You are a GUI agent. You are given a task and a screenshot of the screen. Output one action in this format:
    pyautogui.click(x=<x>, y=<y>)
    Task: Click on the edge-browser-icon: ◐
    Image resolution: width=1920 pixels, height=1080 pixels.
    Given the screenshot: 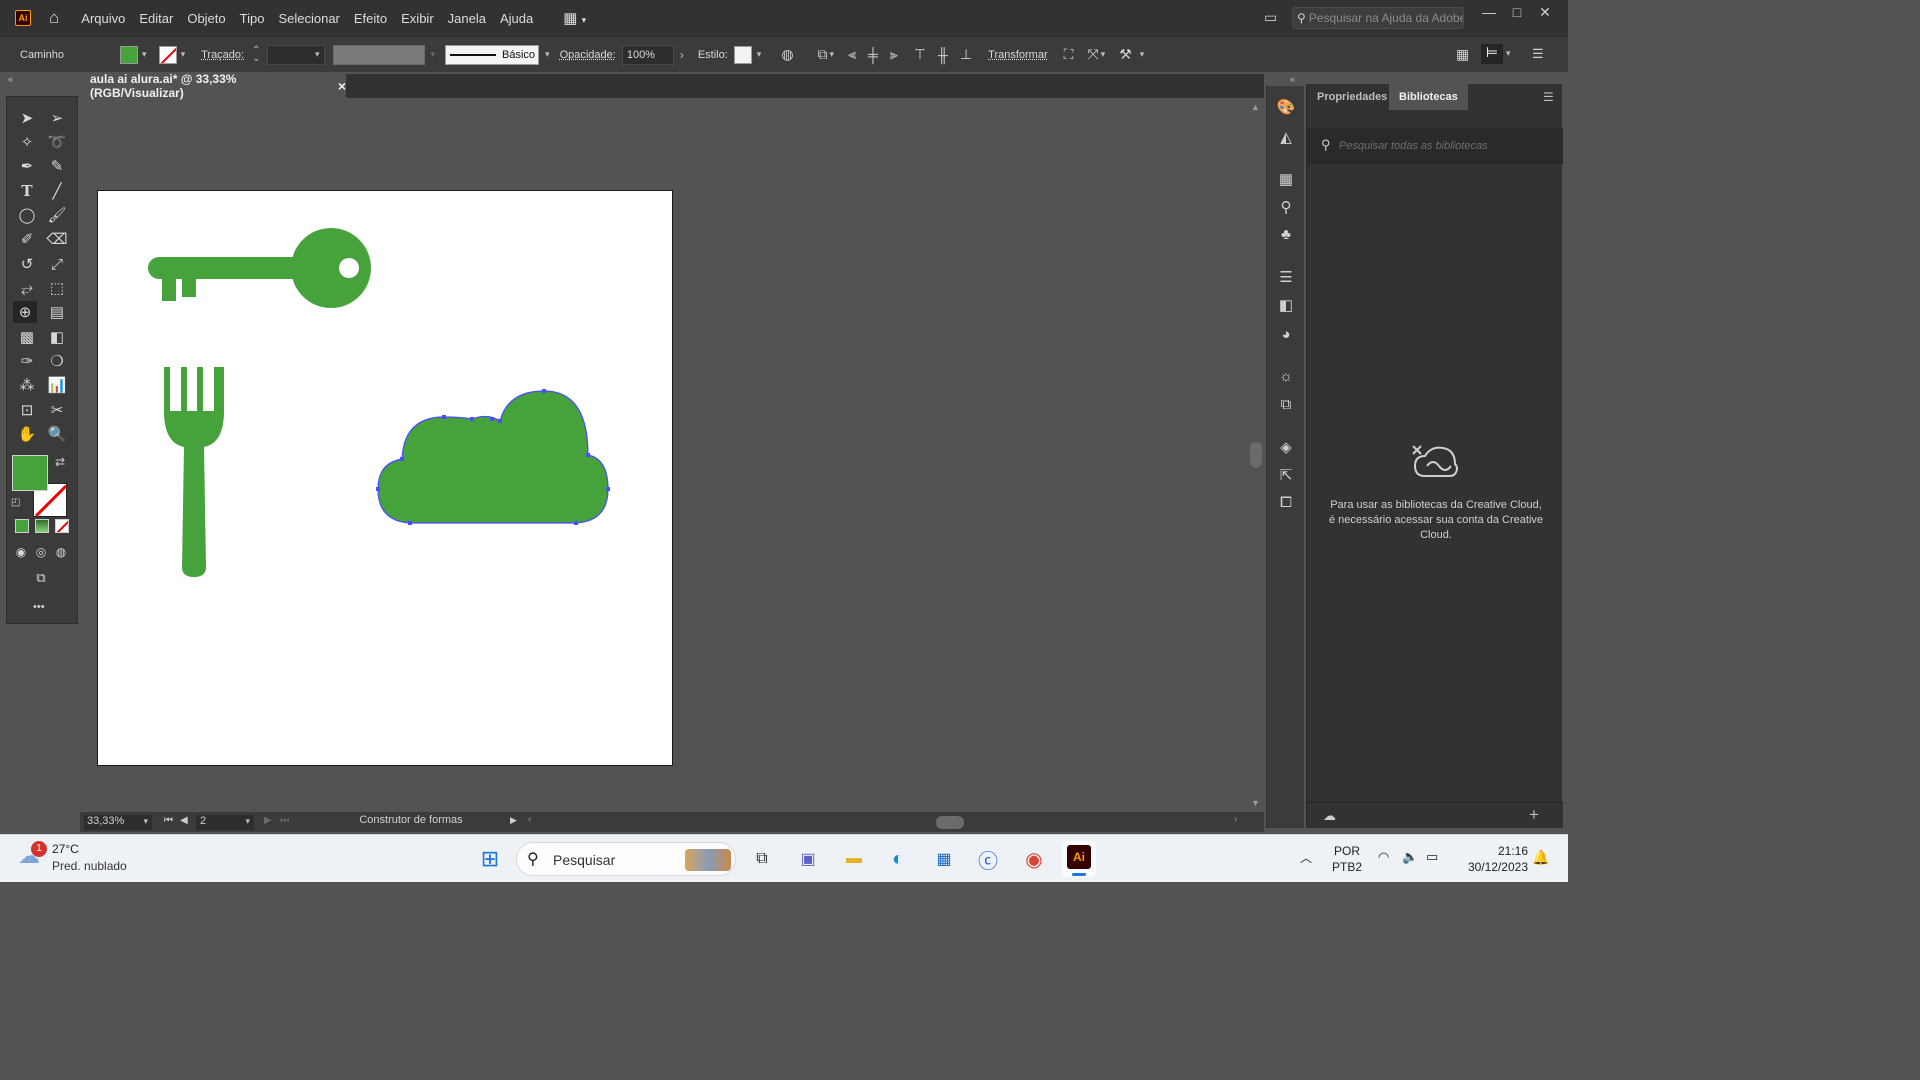 What is the action you would take?
    pyautogui.click(x=898, y=859)
    